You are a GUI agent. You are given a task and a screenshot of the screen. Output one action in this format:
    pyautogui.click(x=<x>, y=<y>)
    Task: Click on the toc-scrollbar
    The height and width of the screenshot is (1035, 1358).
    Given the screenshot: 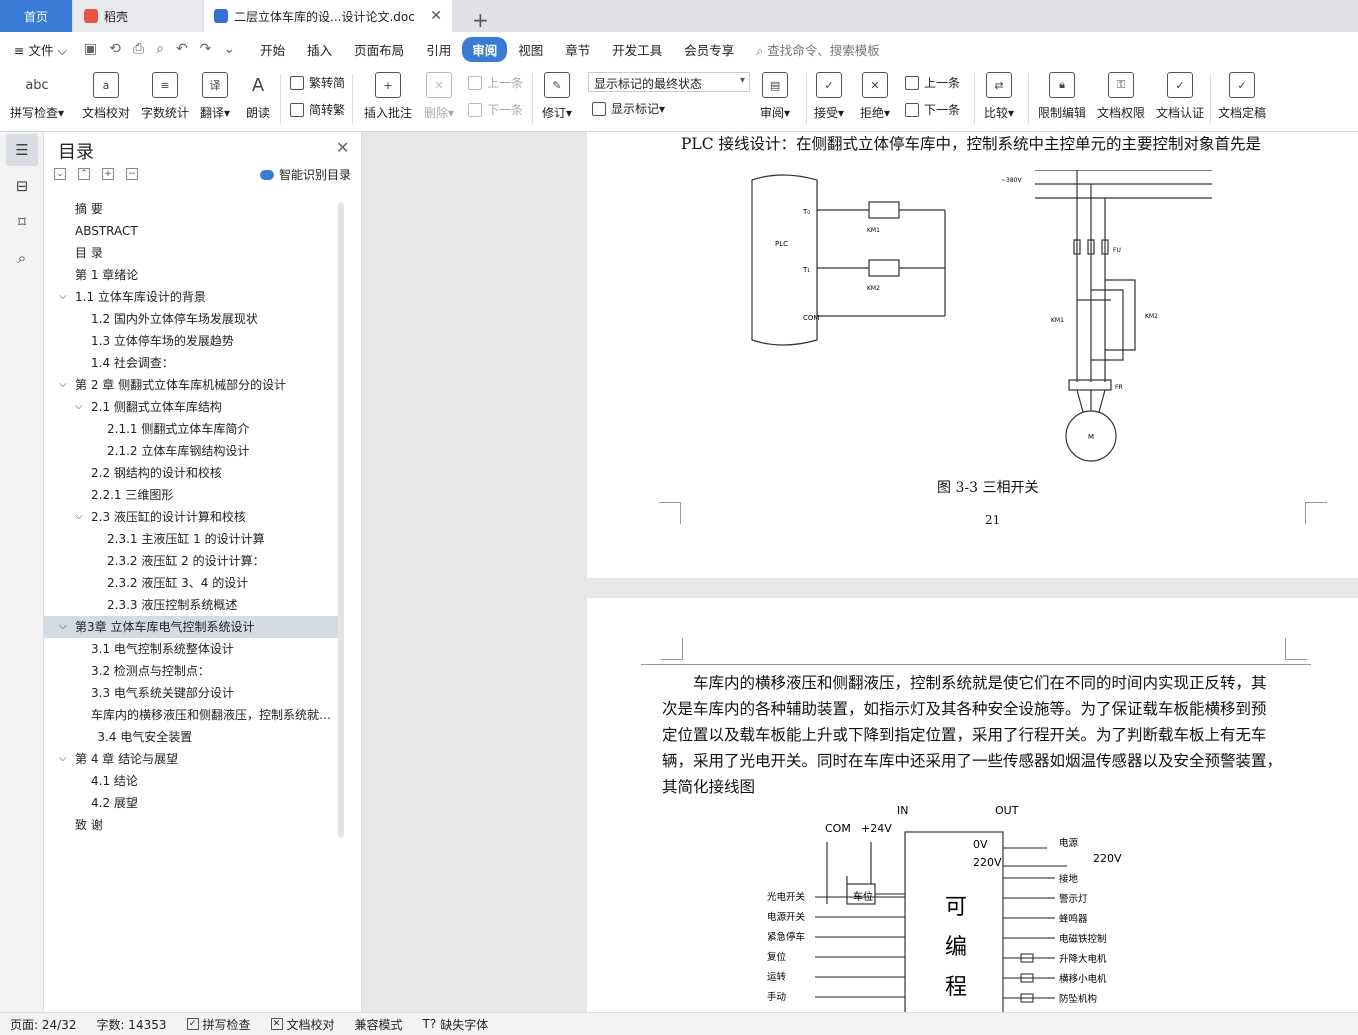 What is the action you would take?
    pyautogui.click(x=341, y=520)
    